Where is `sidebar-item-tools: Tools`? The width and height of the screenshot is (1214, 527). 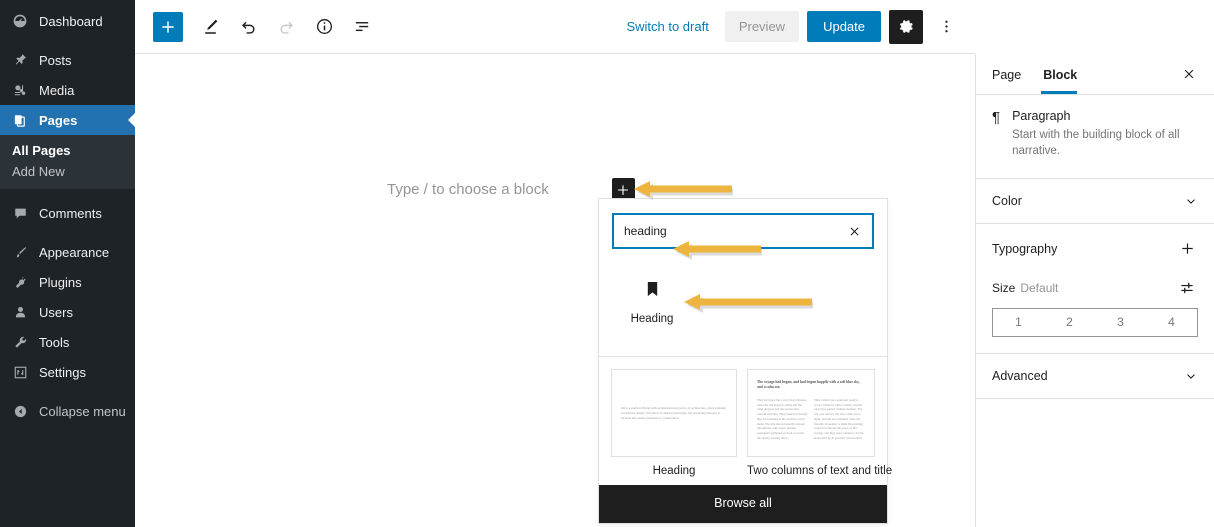
sidebar-item-tools: Tools is located at coordinates (67, 342).